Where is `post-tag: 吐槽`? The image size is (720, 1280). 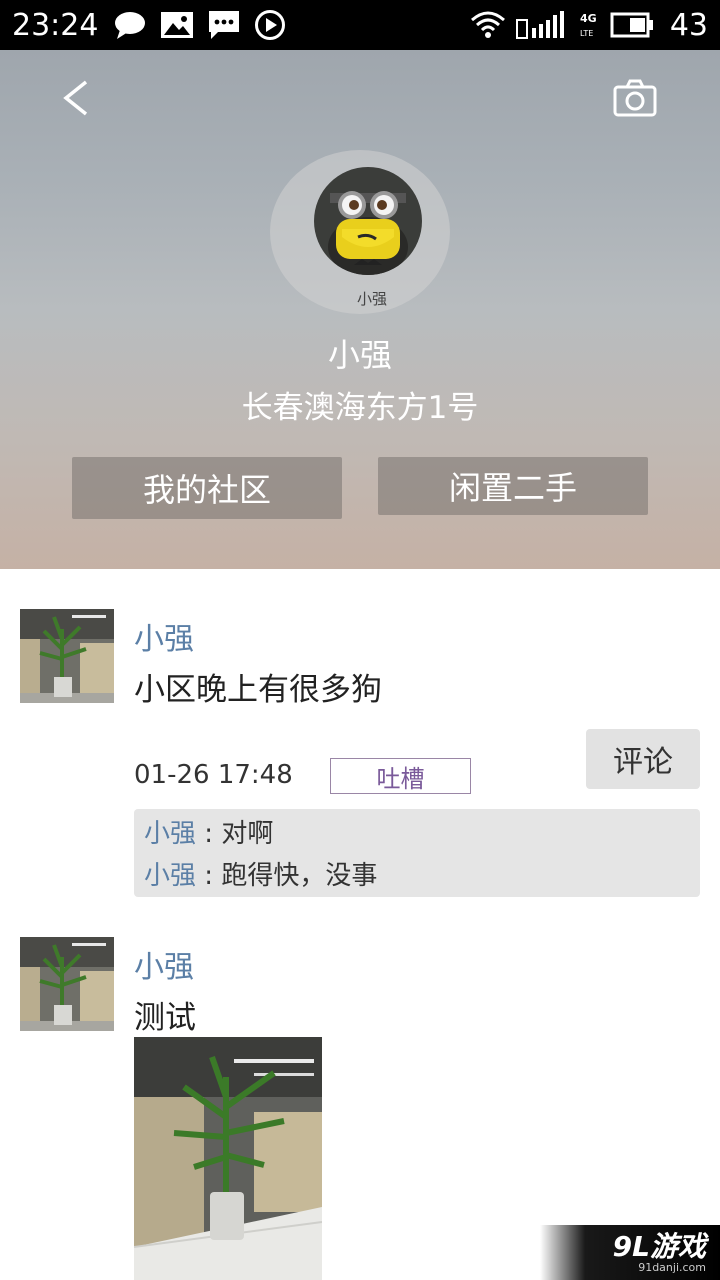 post-tag: 吐槽 is located at coordinates (400, 776).